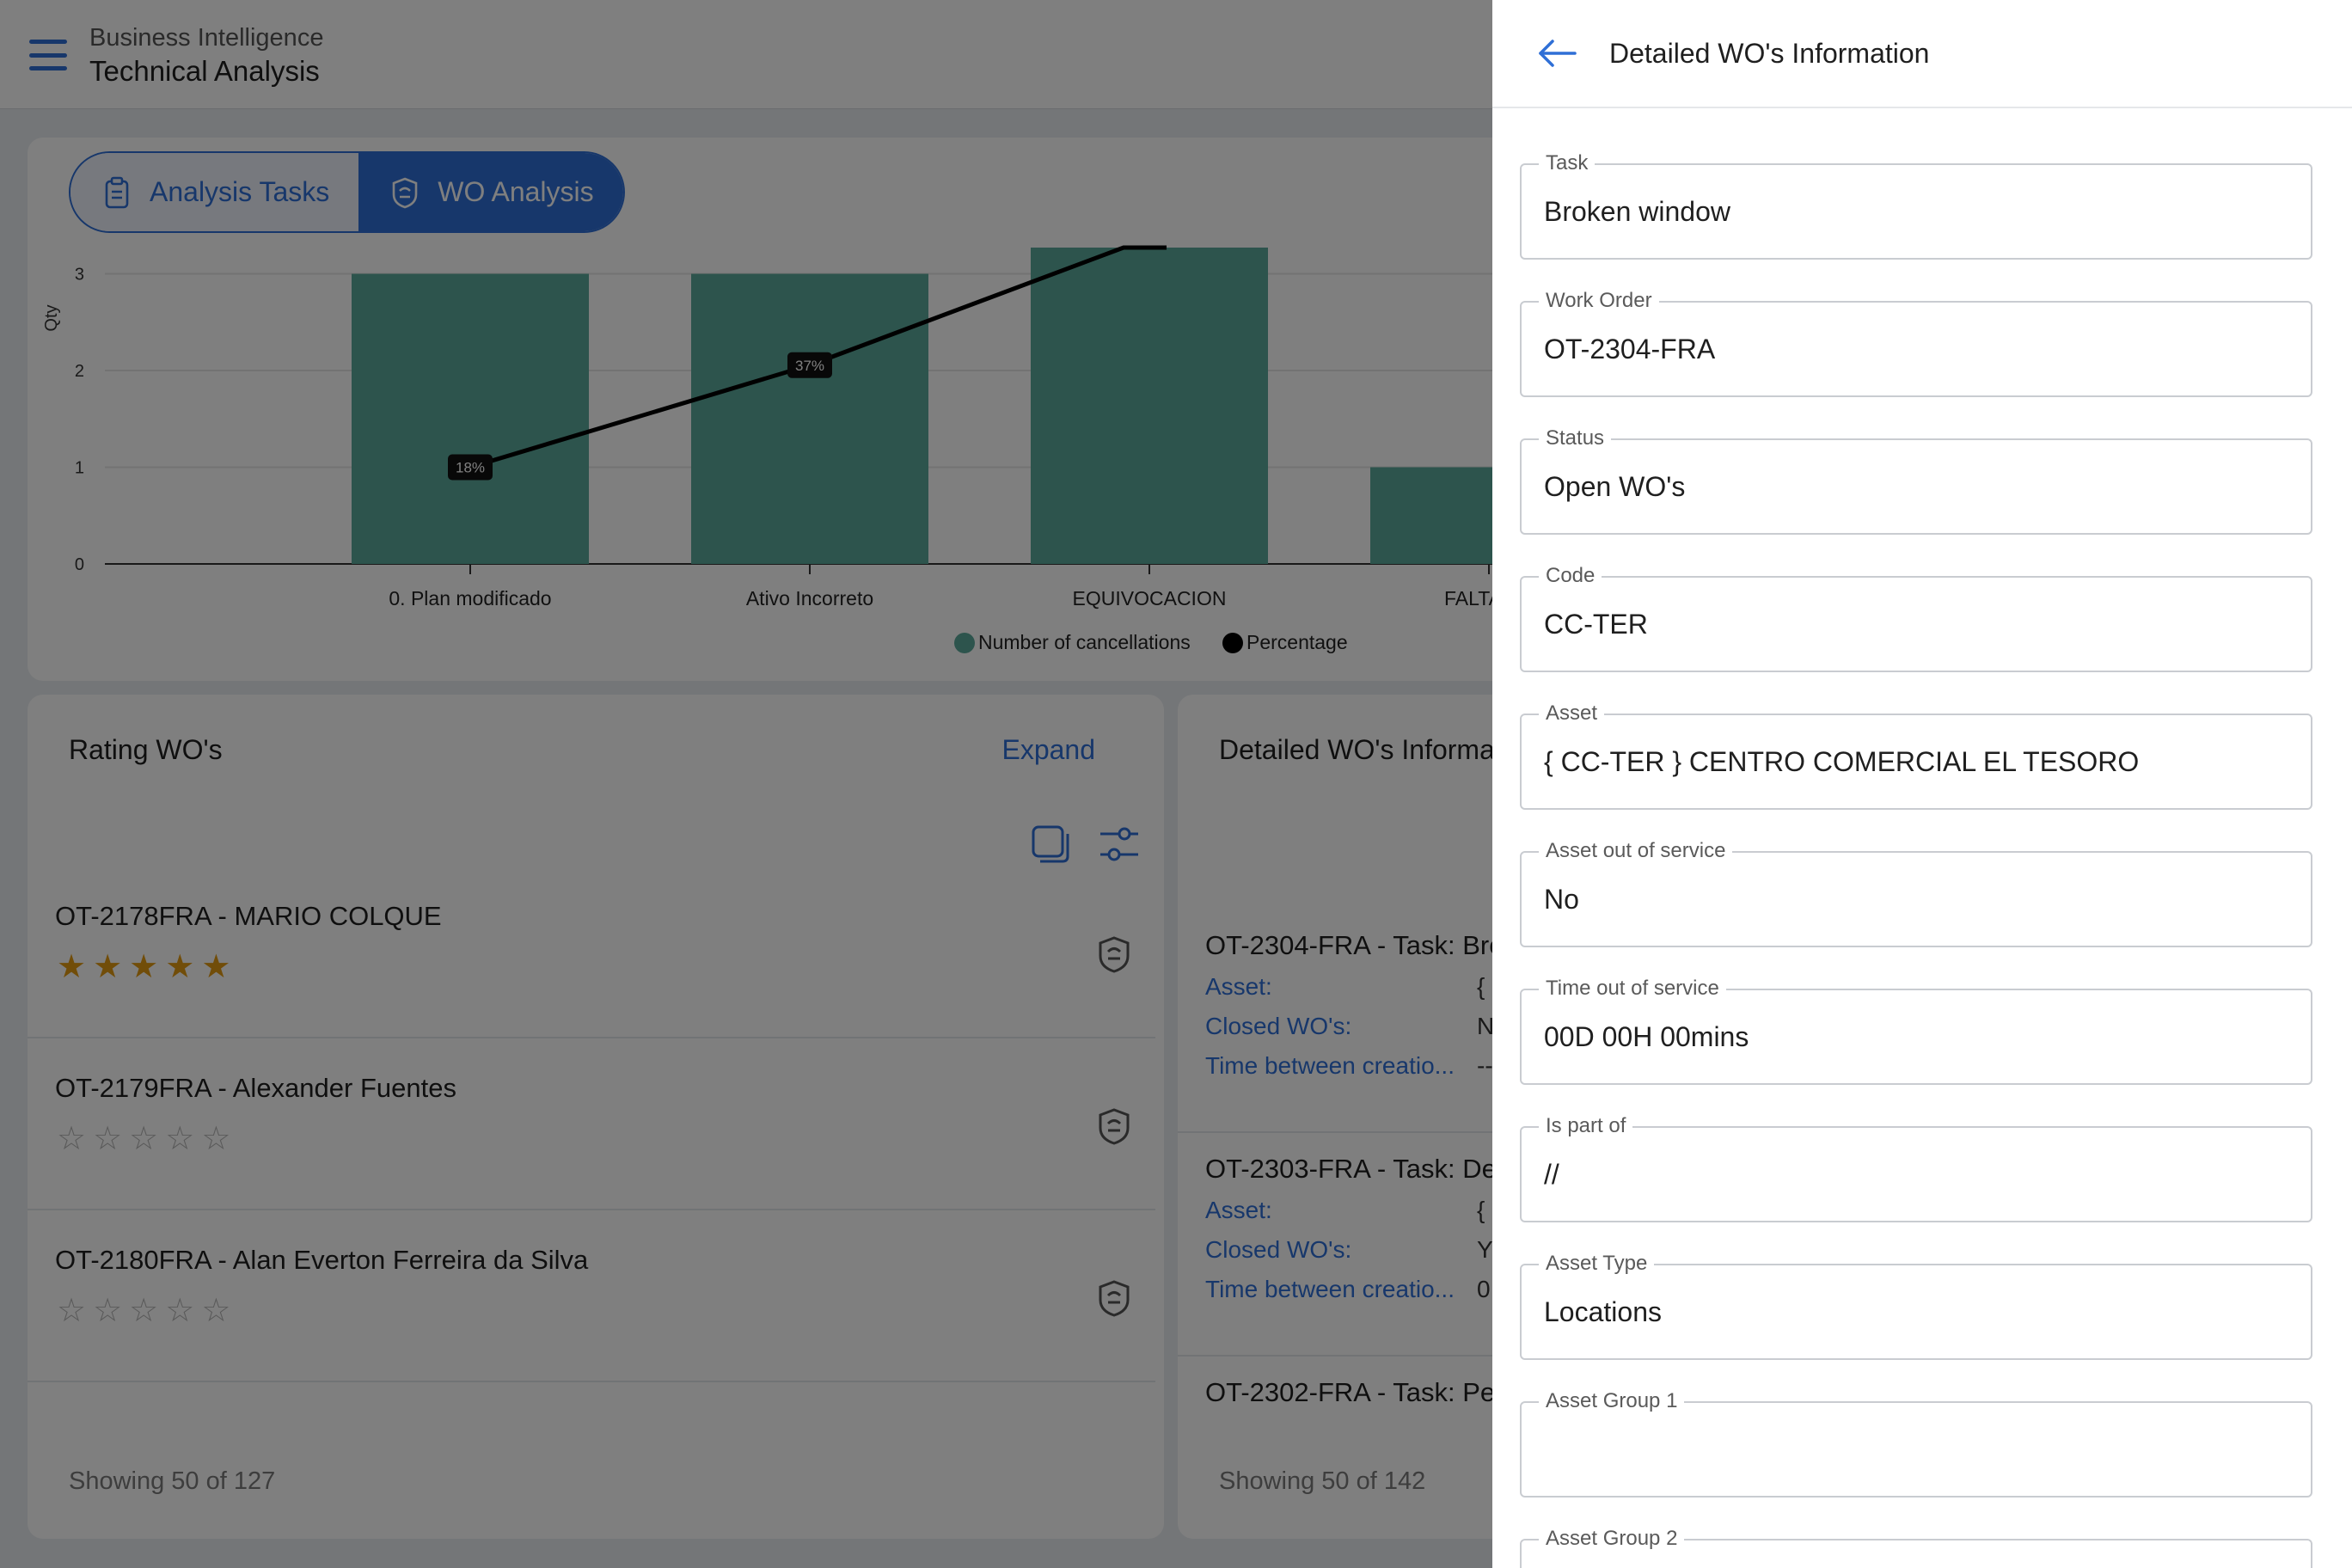 The height and width of the screenshot is (1568, 2352). Describe the element at coordinates (1916, 1031) in the screenshot. I see `time-out-of-service-field: Time out of service 00D 00H 00mins` at that location.